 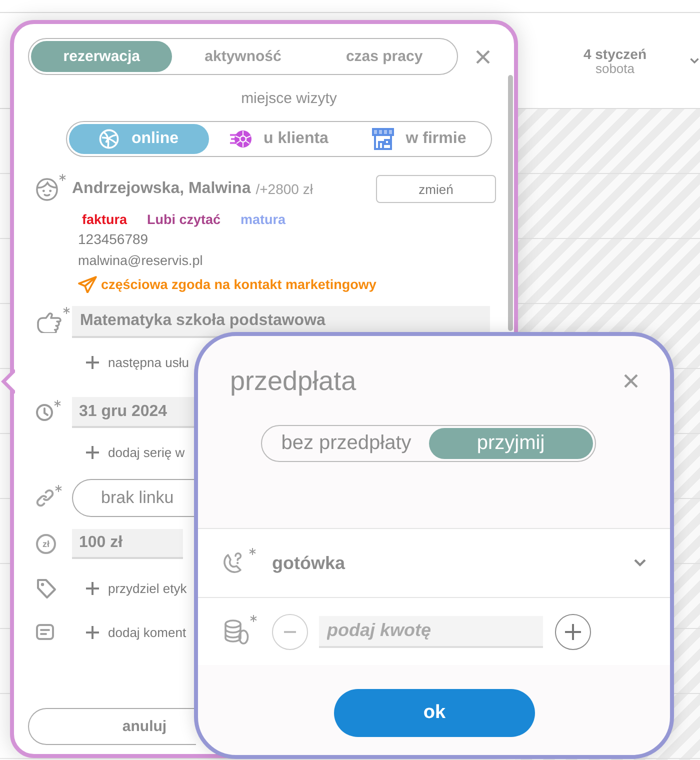 What do you see at coordinates (241, 139) in the screenshot?
I see `ball-icon` at bounding box center [241, 139].